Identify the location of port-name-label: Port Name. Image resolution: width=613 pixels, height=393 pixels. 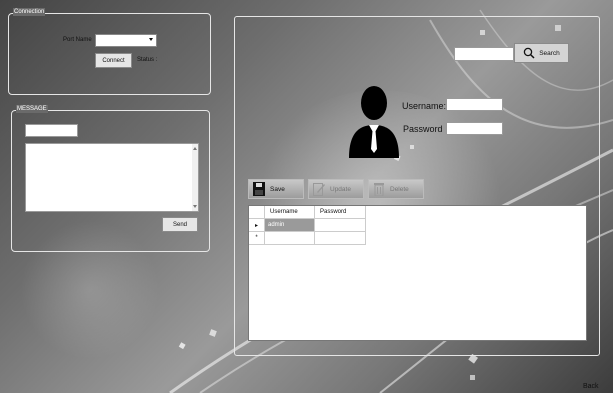
(77, 40).